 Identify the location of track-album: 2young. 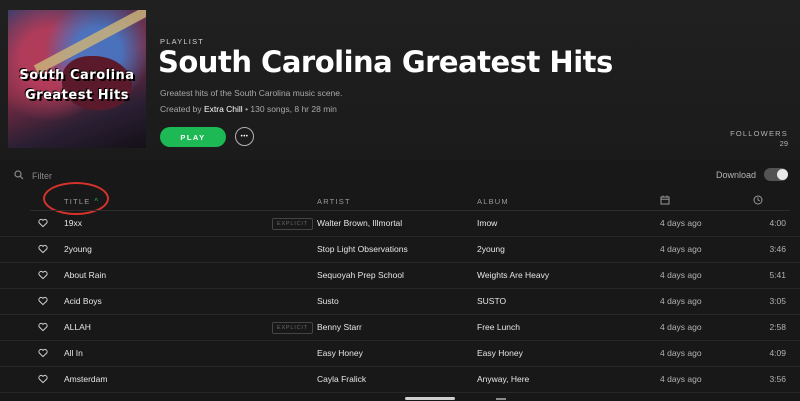
(491, 249).